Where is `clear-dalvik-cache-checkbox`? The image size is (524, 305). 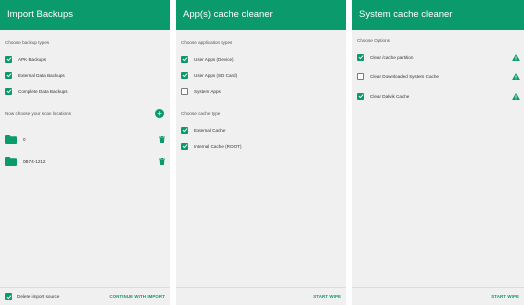 clear-dalvik-cache-checkbox is located at coordinates (360, 96).